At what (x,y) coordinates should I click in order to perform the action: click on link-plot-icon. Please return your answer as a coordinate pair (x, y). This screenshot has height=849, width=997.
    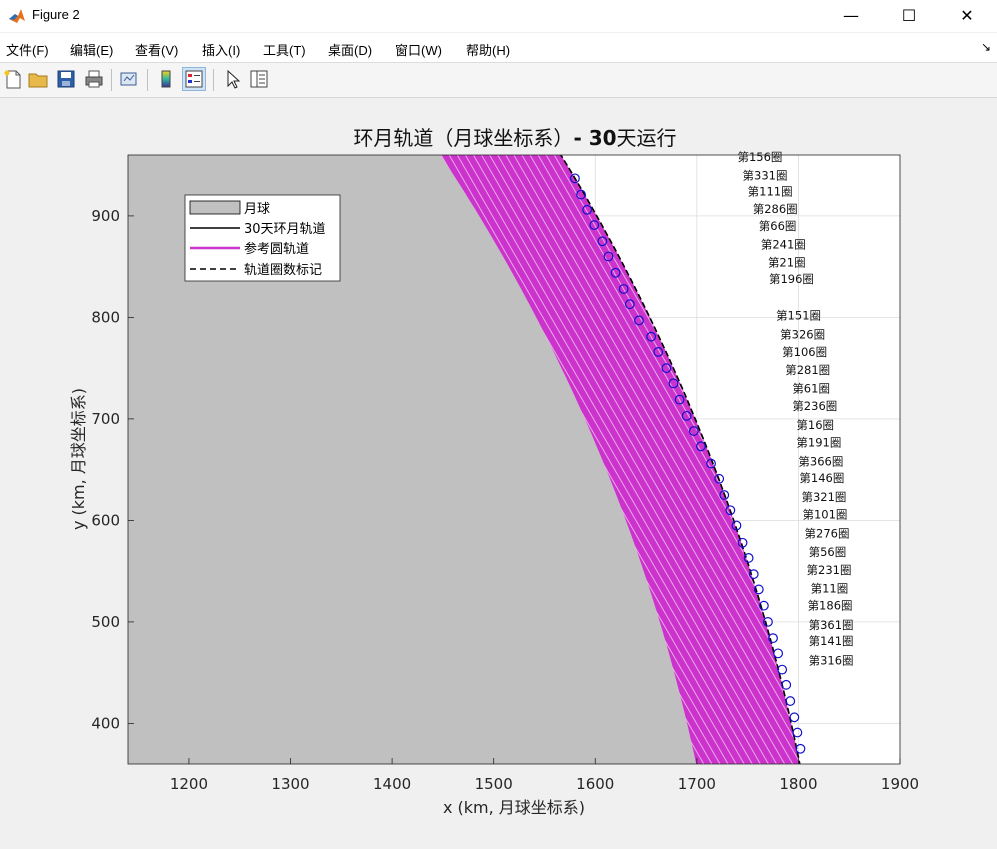
    Looking at the image, I should click on (129, 79).